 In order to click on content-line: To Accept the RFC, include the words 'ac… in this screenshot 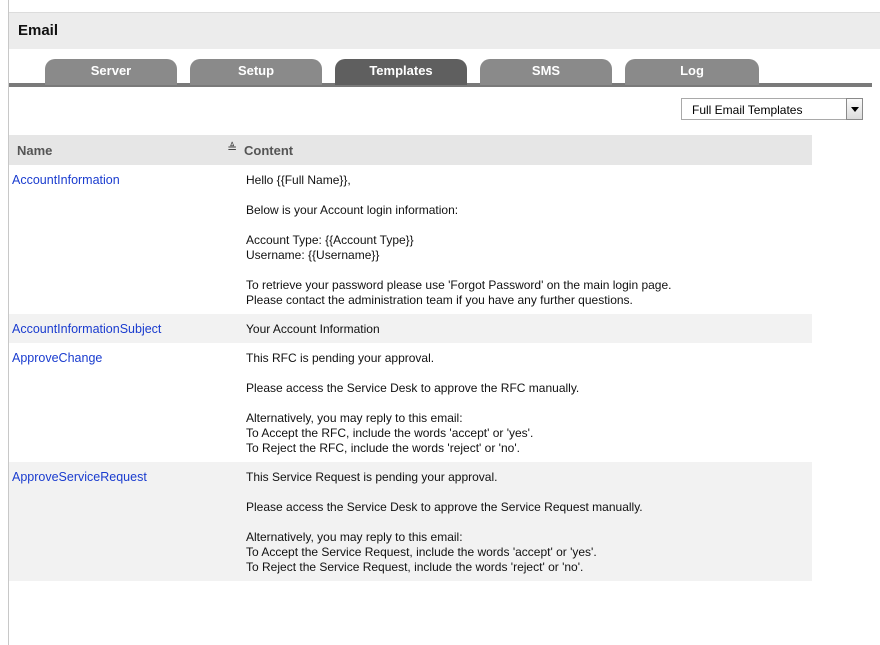, I will do `click(390, 433)`.